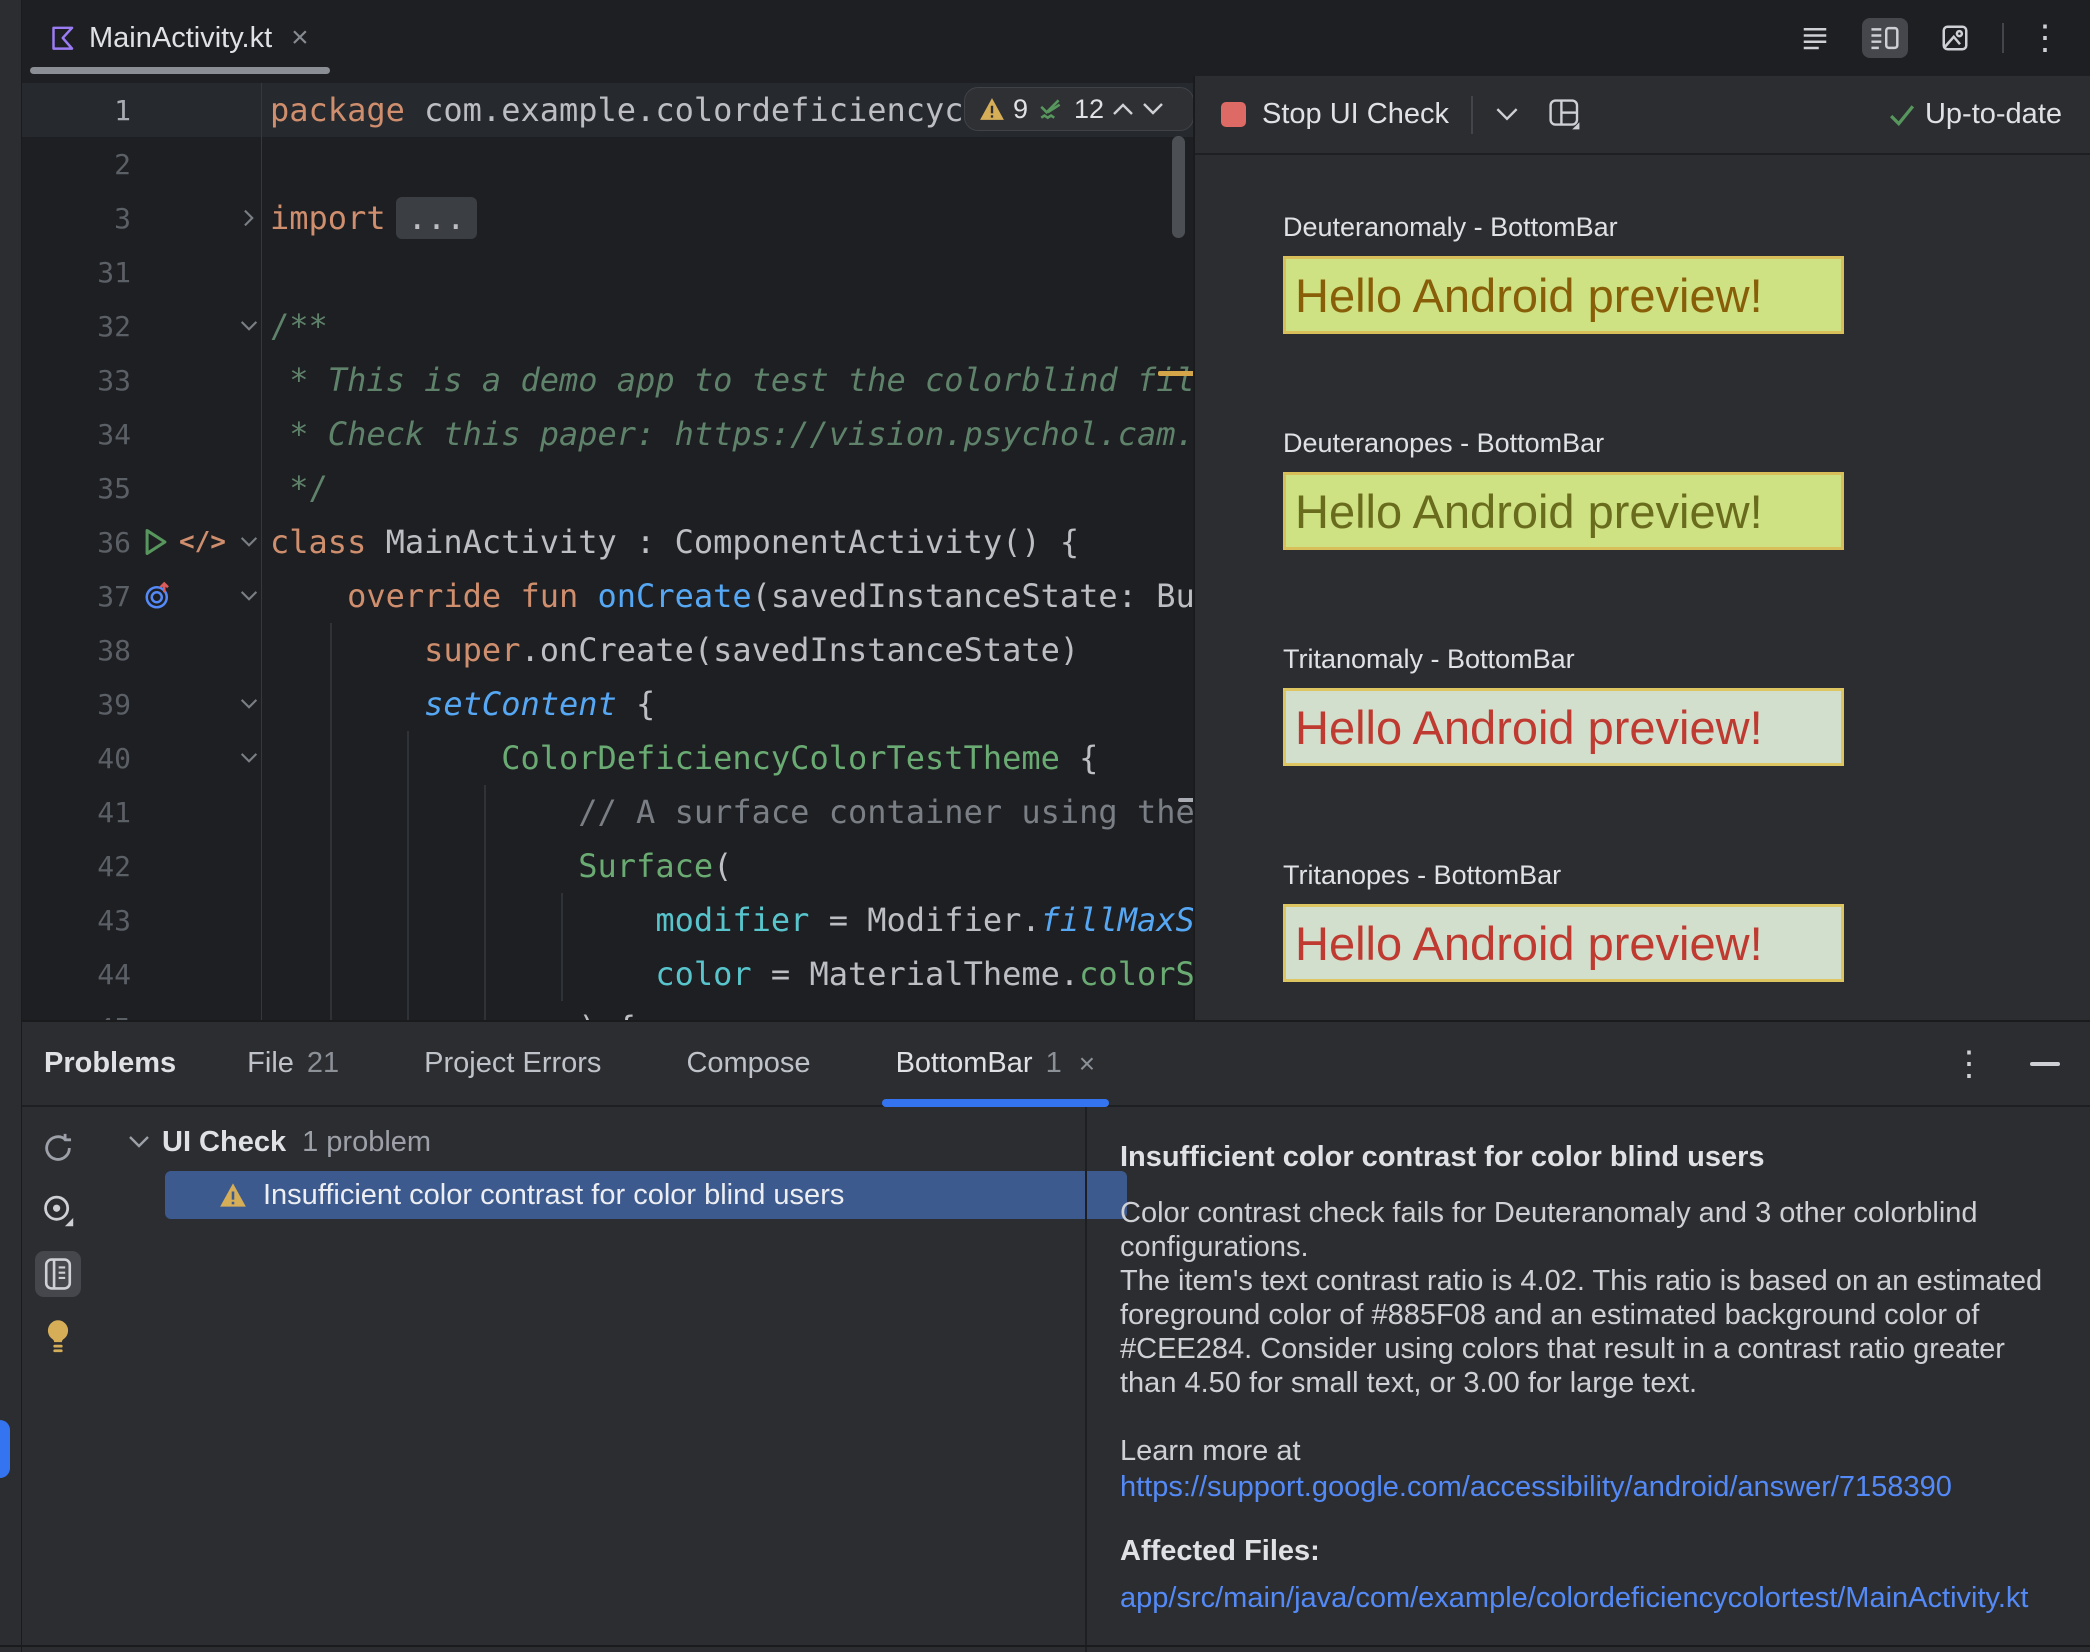  I want to click on line-number: 32, so click(114, 326).